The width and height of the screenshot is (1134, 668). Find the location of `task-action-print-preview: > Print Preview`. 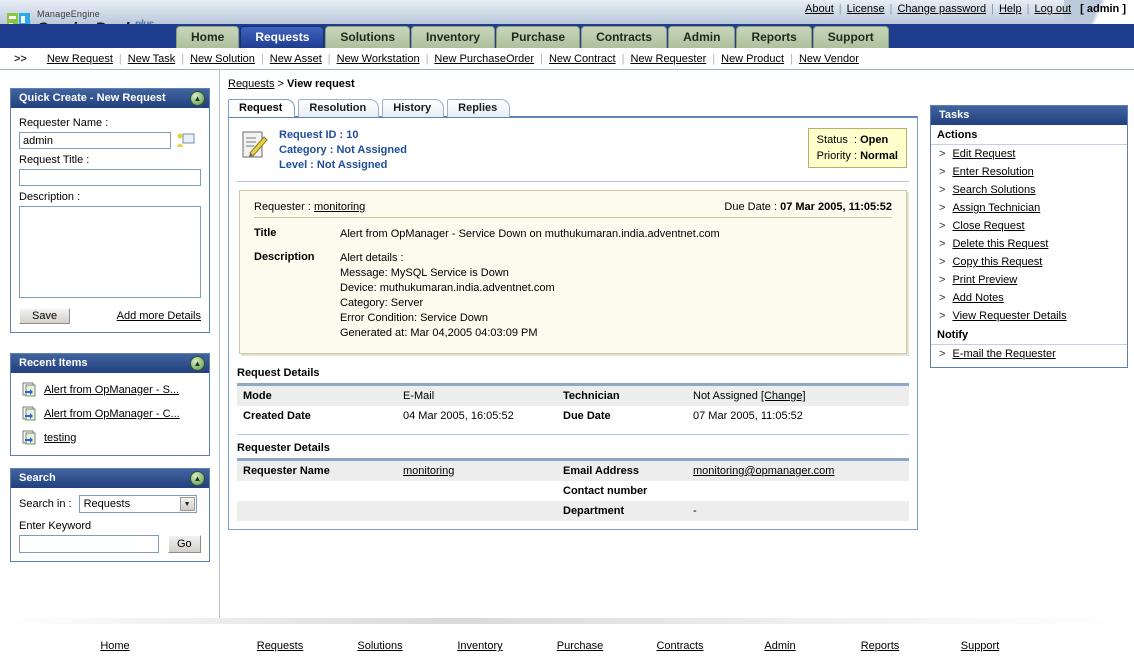

task-action-print-preview: > Print Preview is located at coordinates (1029, 280).